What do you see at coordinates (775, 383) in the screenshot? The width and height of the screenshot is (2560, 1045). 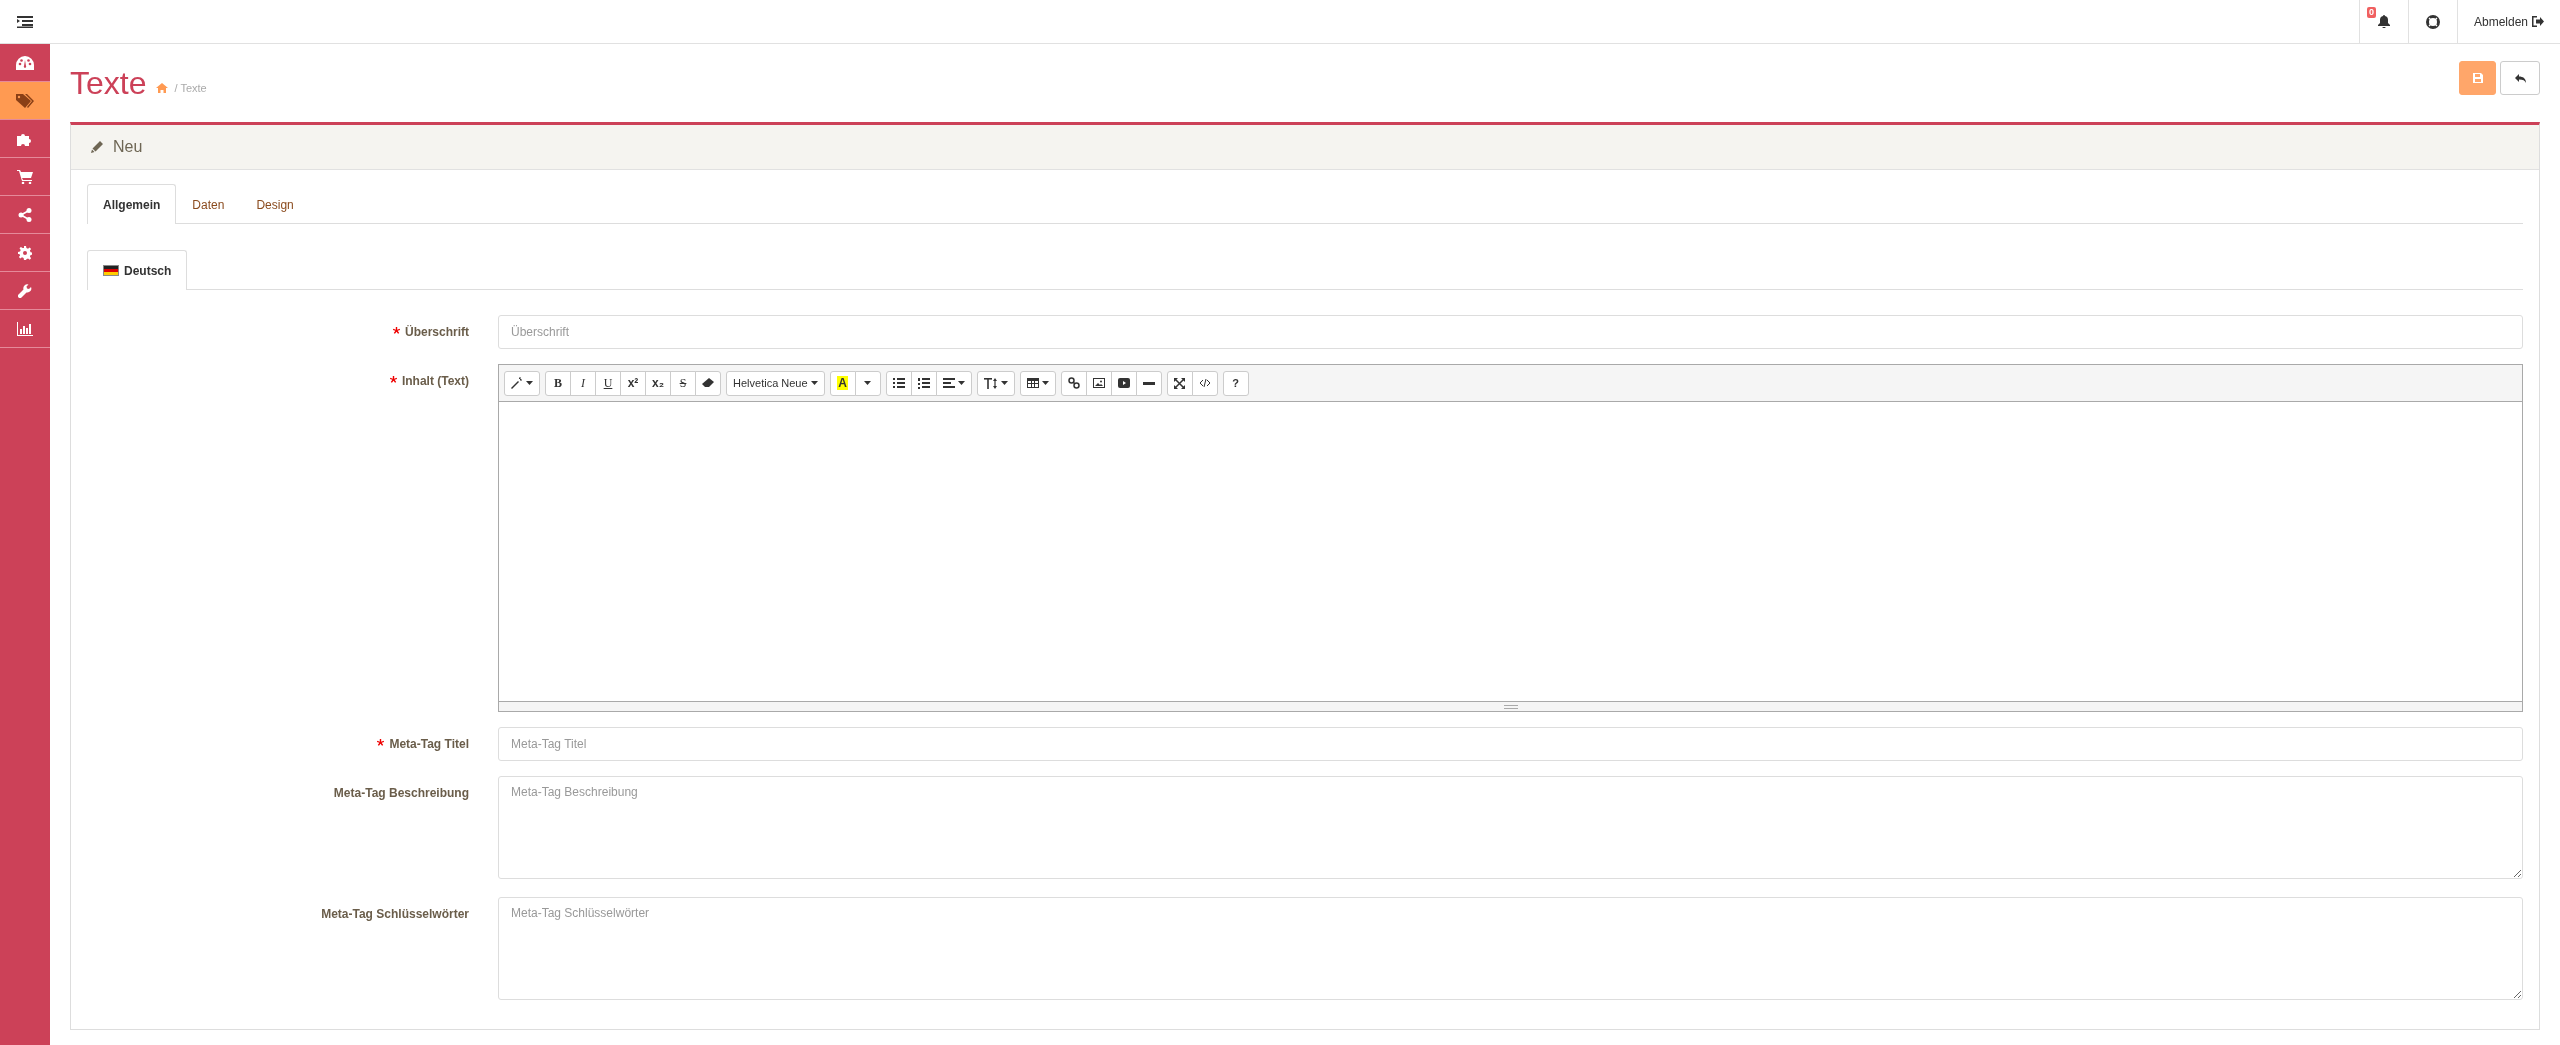 I see `font-dropdown: Helvetica Neue` at bounding box center [775, 383].